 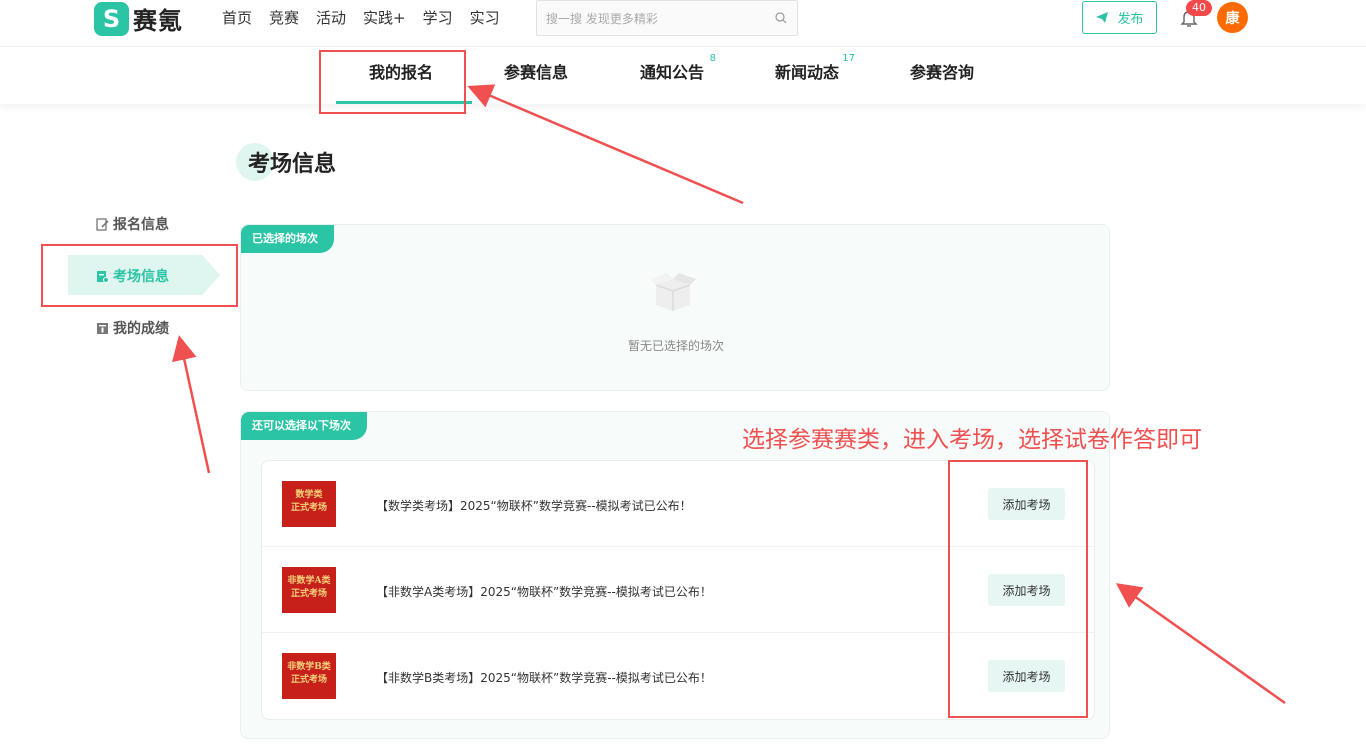 I want to click on nav-practice: 实践+, so click(x=384, y=18).